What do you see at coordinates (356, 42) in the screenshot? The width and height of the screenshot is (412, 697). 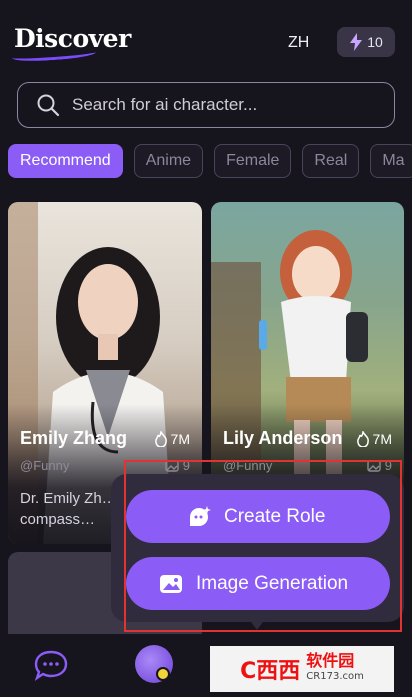 I see `lightning-icon` at bounding box center [356, 42].